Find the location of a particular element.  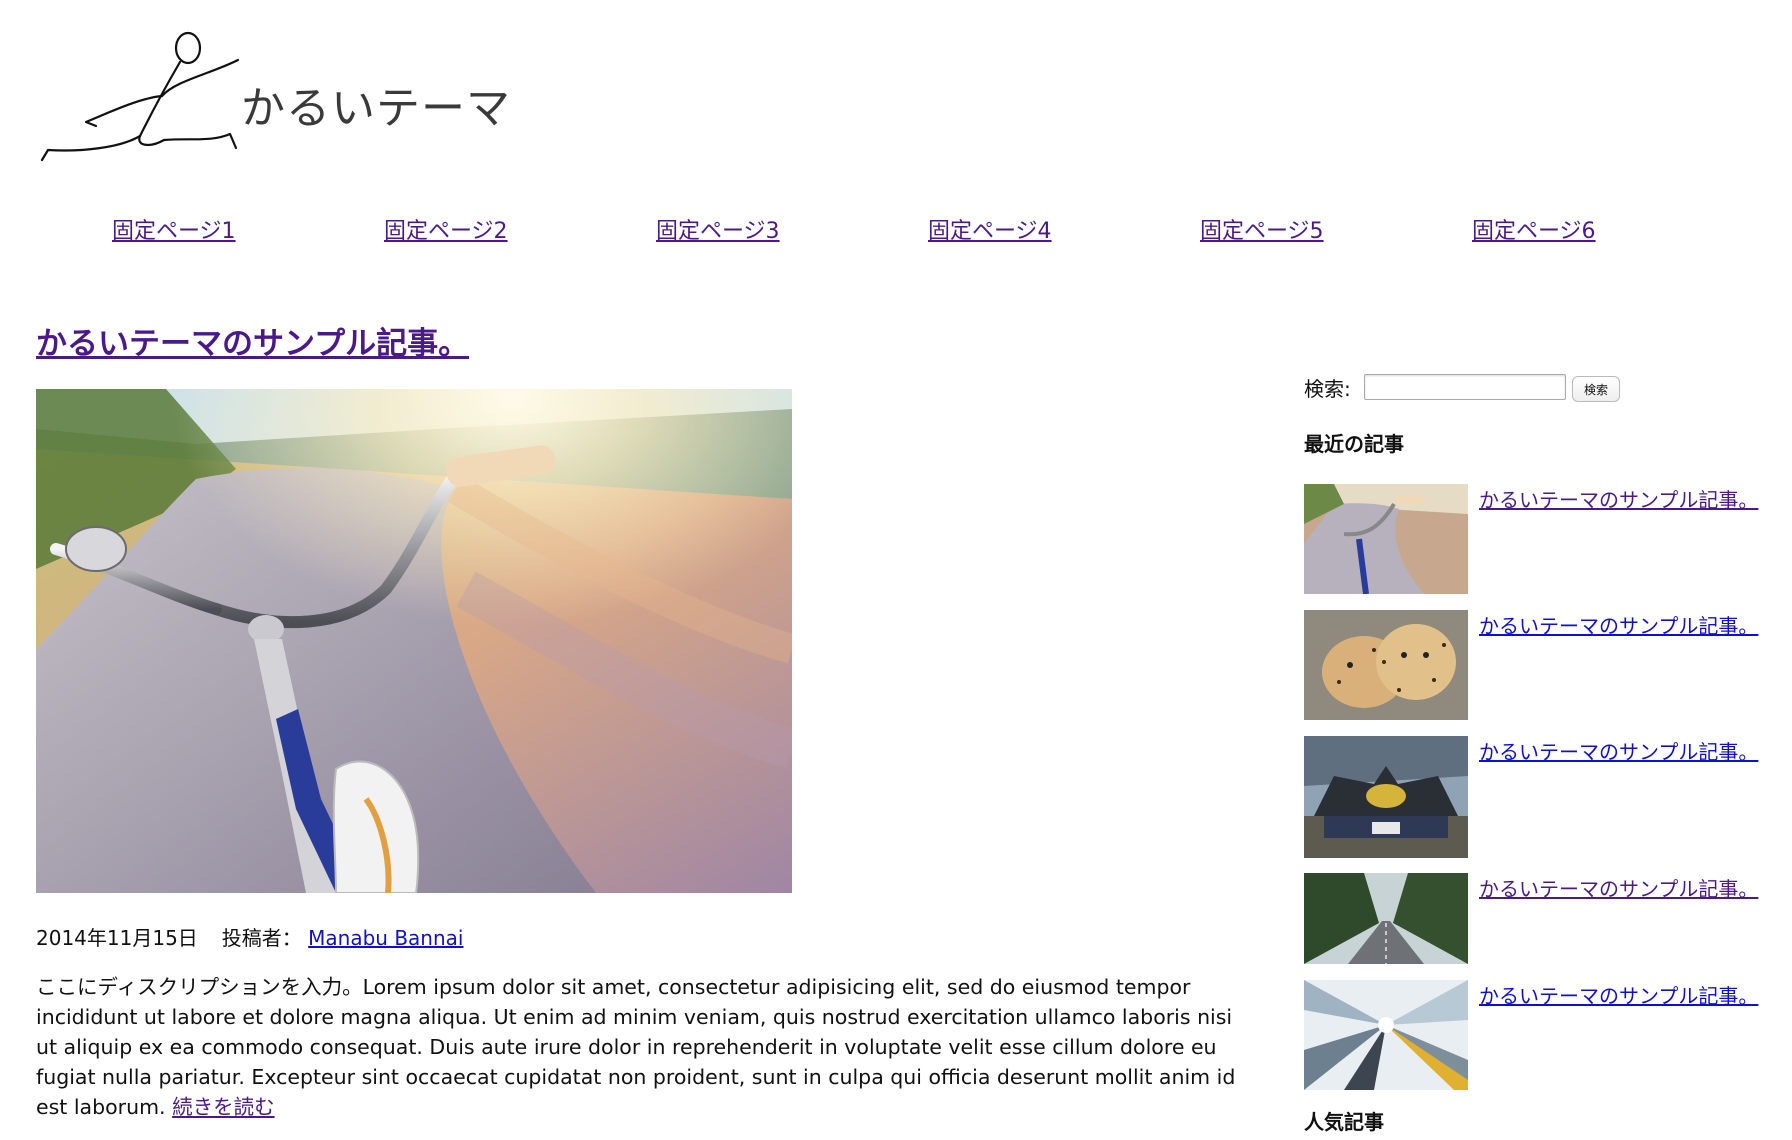

nav-item-page-2: 固定ページ2 is located at coordinates (446, 229).